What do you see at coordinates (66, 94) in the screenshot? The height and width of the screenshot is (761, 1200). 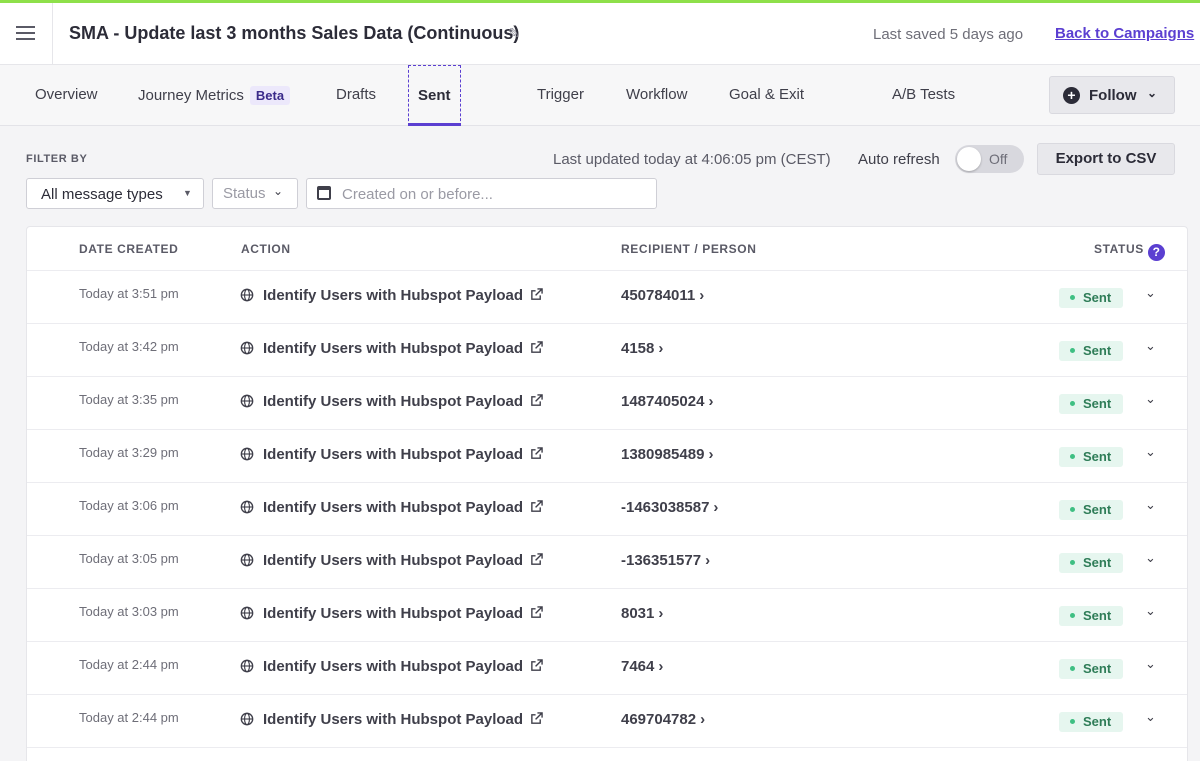 I see `tab-overview: Overview` at bounding box center [66, 94].